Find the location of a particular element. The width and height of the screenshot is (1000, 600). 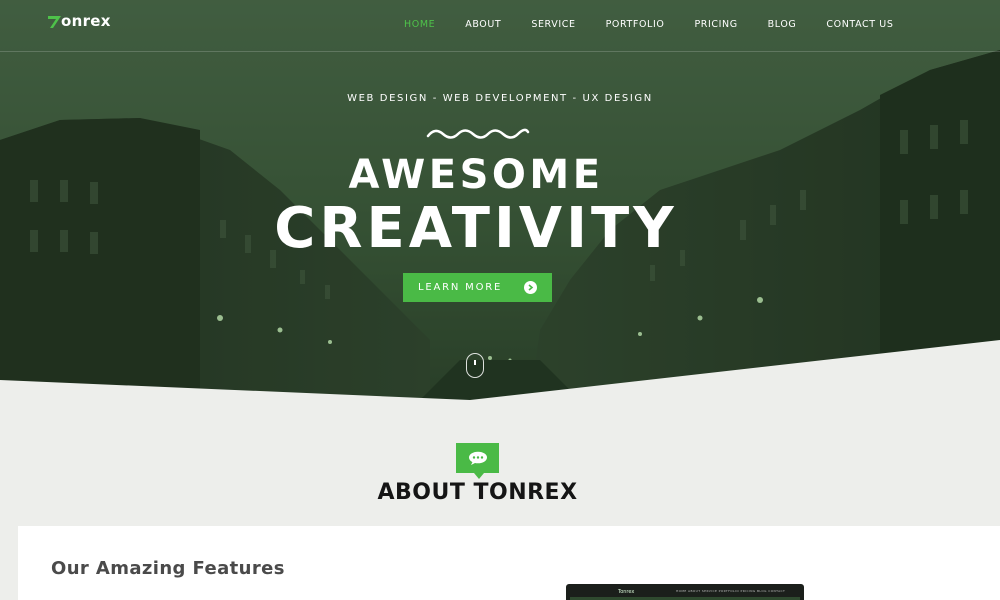

hero-title-line1: AWESOME is located at coordinates (476, 175).